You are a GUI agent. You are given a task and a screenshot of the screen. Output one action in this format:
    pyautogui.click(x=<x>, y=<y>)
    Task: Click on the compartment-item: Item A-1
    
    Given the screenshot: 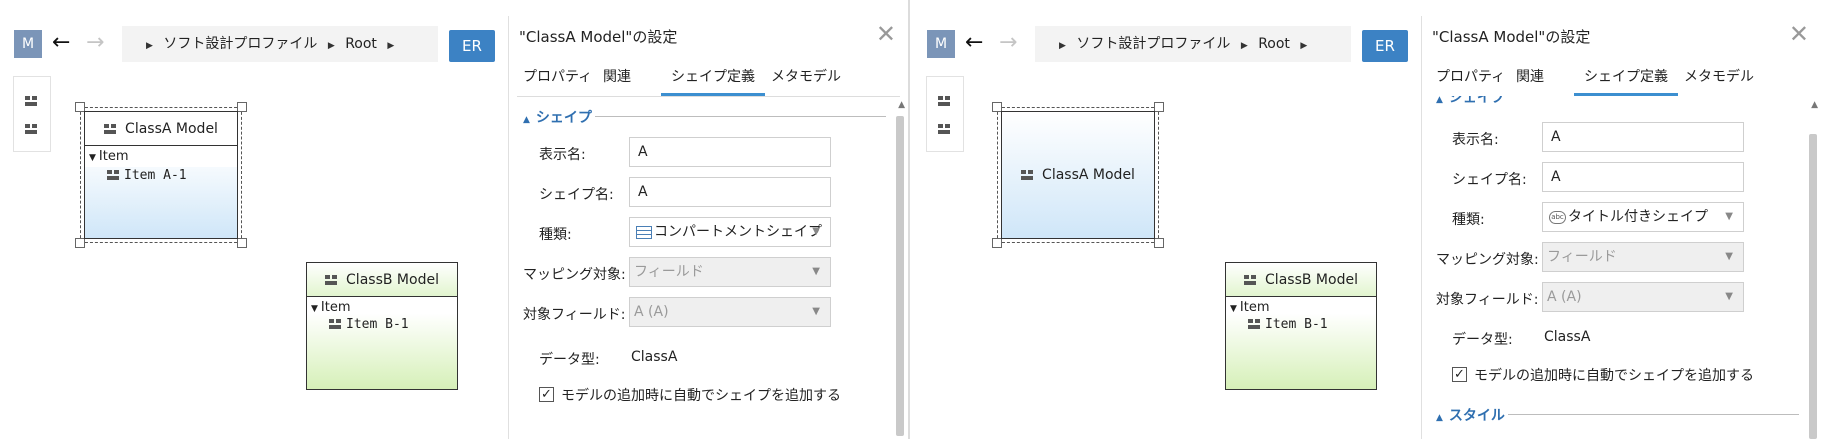 What is the action you would take?
    pyautogui.click(x=161, y=175)
    